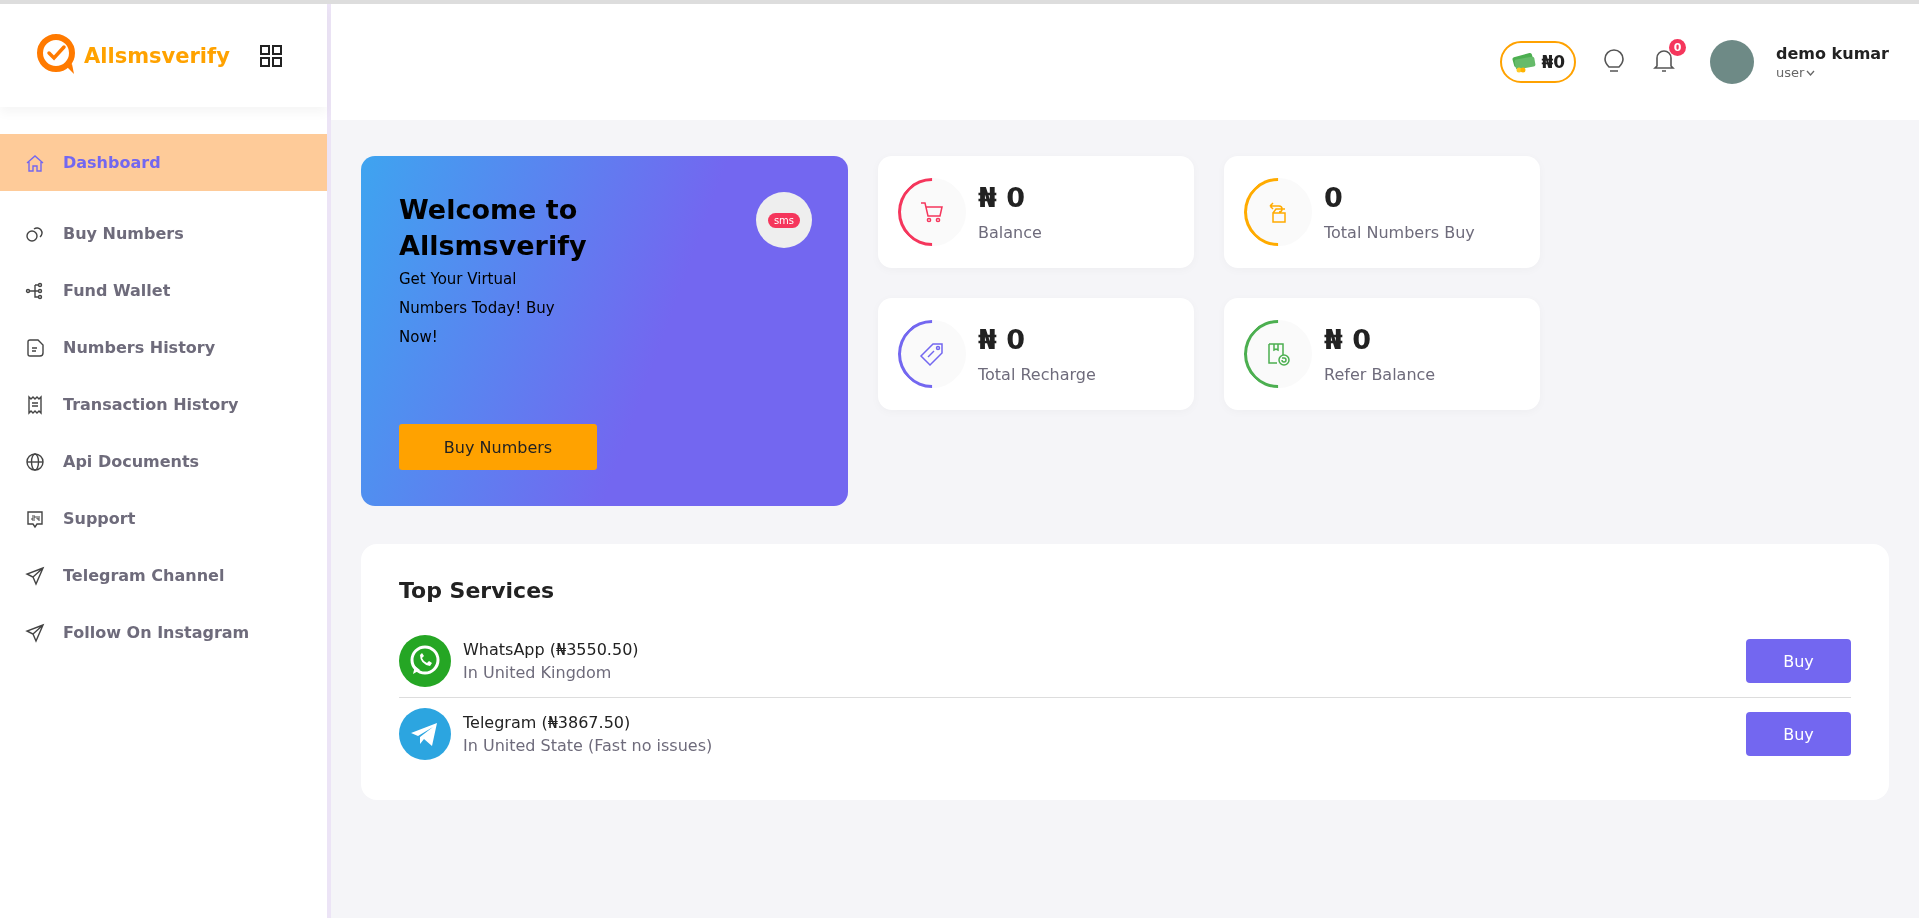  Describe the element at coordinates (551, 649) in the screenshot. I see `service-name: WhatsApp (₦3550.50)` at that location.